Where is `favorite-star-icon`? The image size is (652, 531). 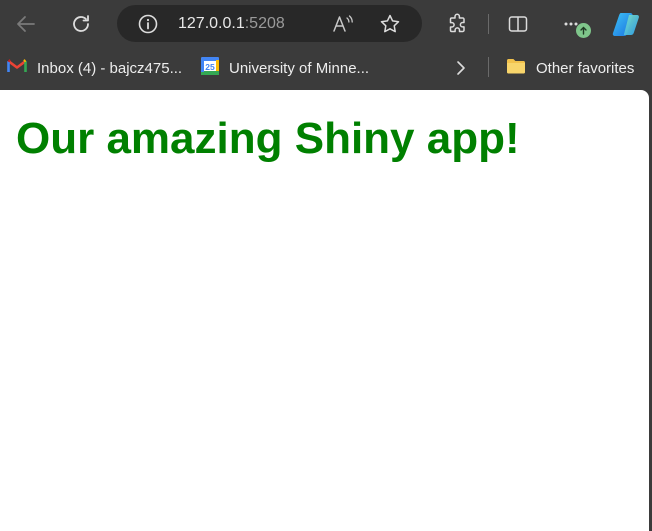 favorite-star-icon is located at coordinates (390, 24).